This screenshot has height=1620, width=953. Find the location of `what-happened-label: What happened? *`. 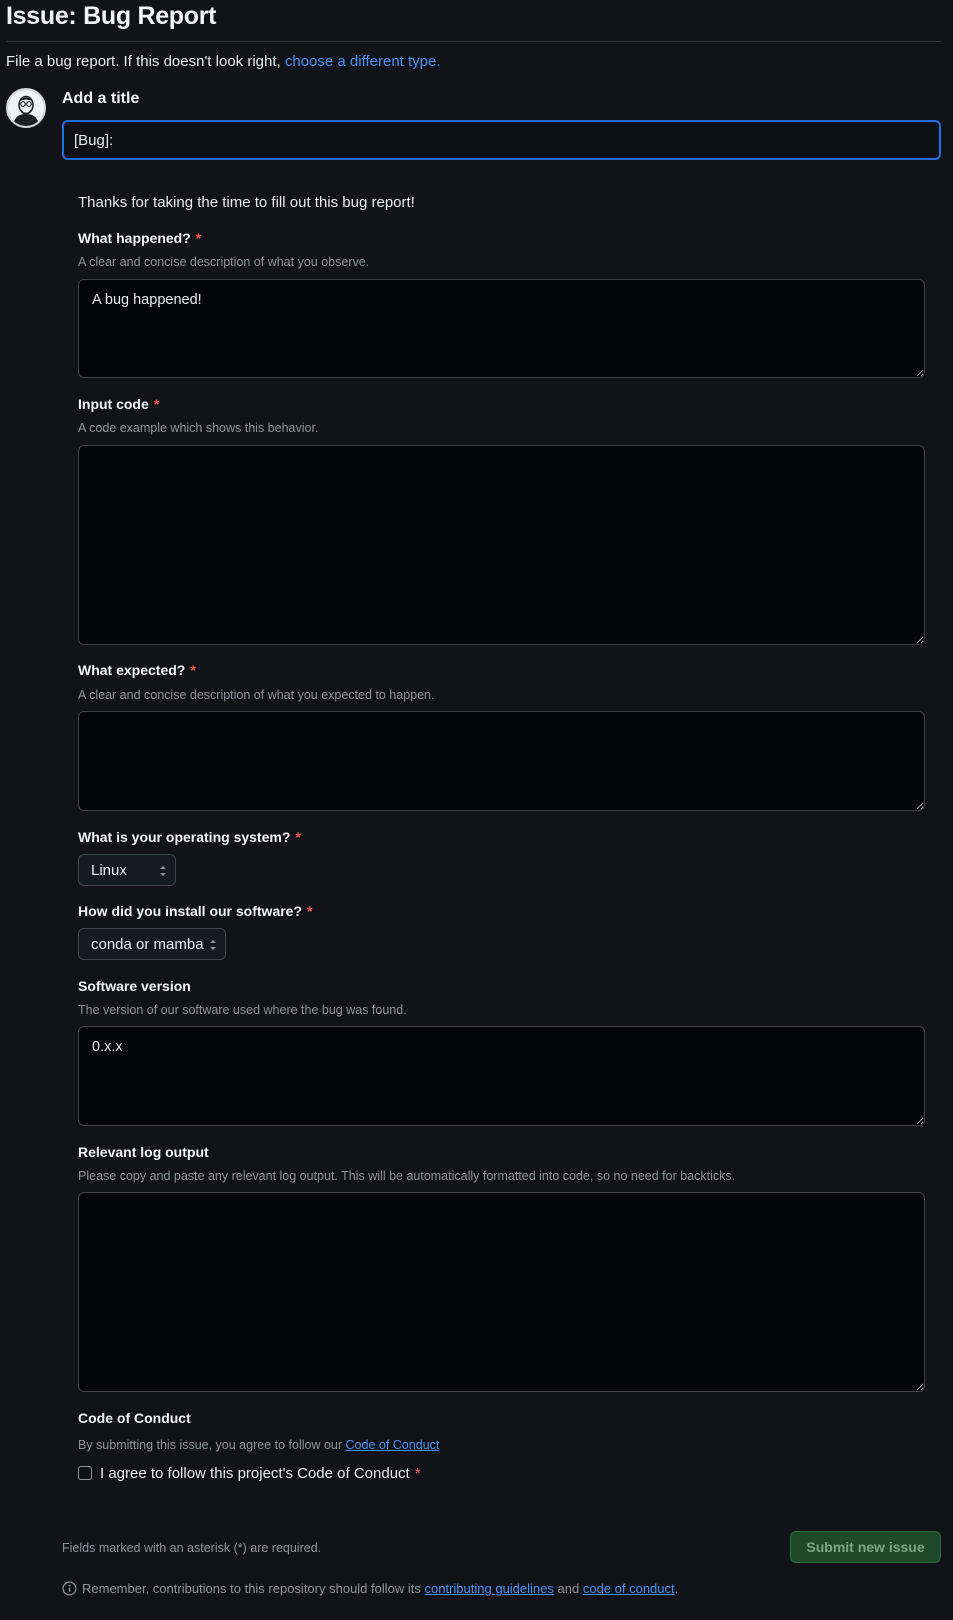

what-happened-label: What happened? * is located at coordinates (139, 238).